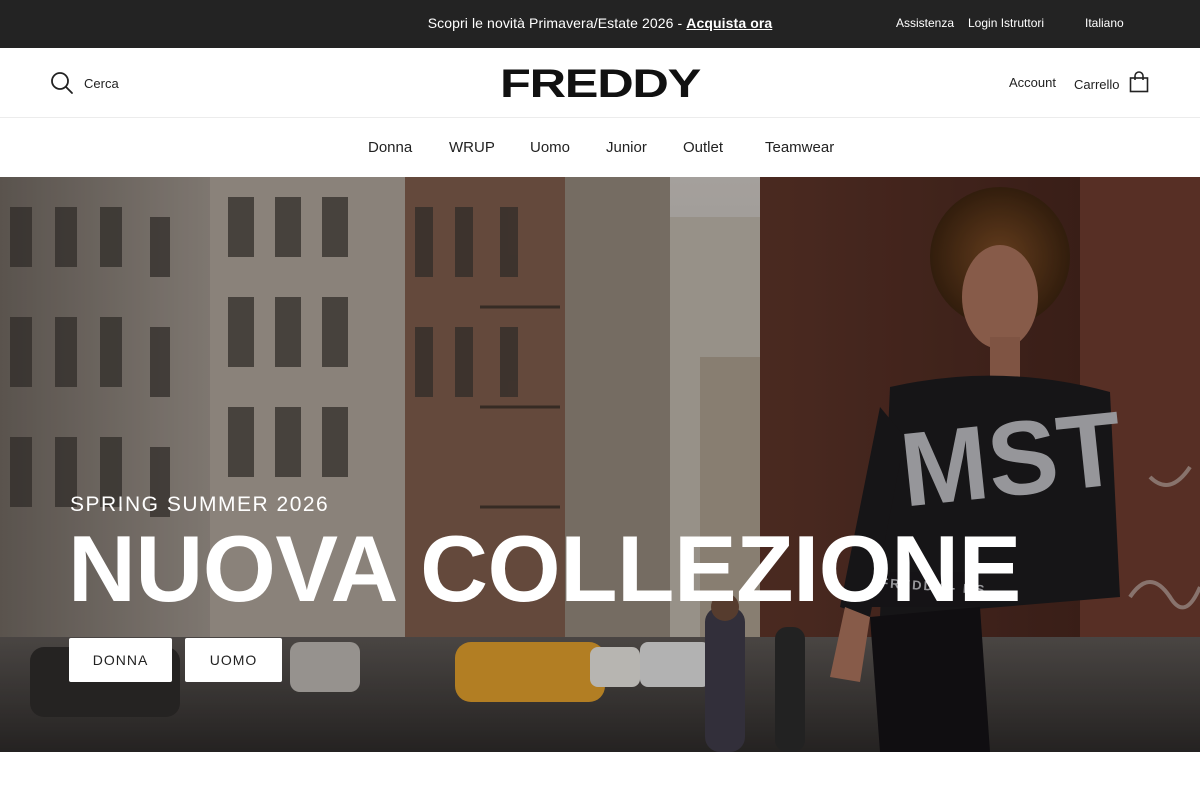 The height and width of the screenshot is (800, 1200). Describe the element at coordinates (233, 660) in the screenshot. I see `shop-uomo-button: UOMO` at that location.